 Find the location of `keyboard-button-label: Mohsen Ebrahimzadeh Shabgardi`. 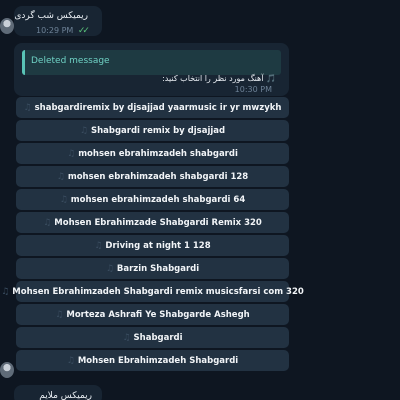

keyboard-button-label: Mohsen Ebrahimzadeh Shabgardi is located at coordinates (158, 360).